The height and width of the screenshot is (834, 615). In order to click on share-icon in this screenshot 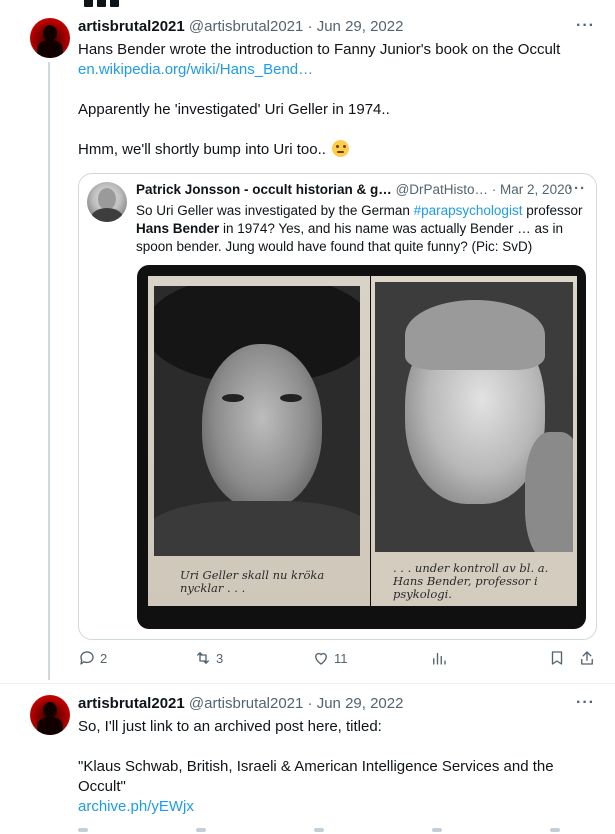, I will do `click(587, 658)`.